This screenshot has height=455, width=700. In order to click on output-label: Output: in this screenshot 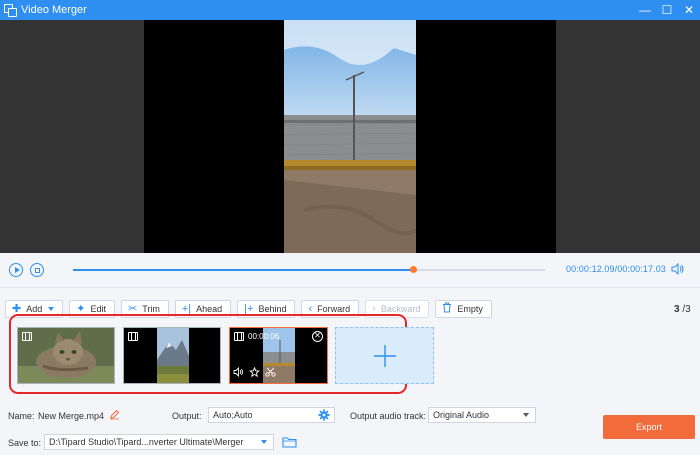, I will do `click(187, 416)`.